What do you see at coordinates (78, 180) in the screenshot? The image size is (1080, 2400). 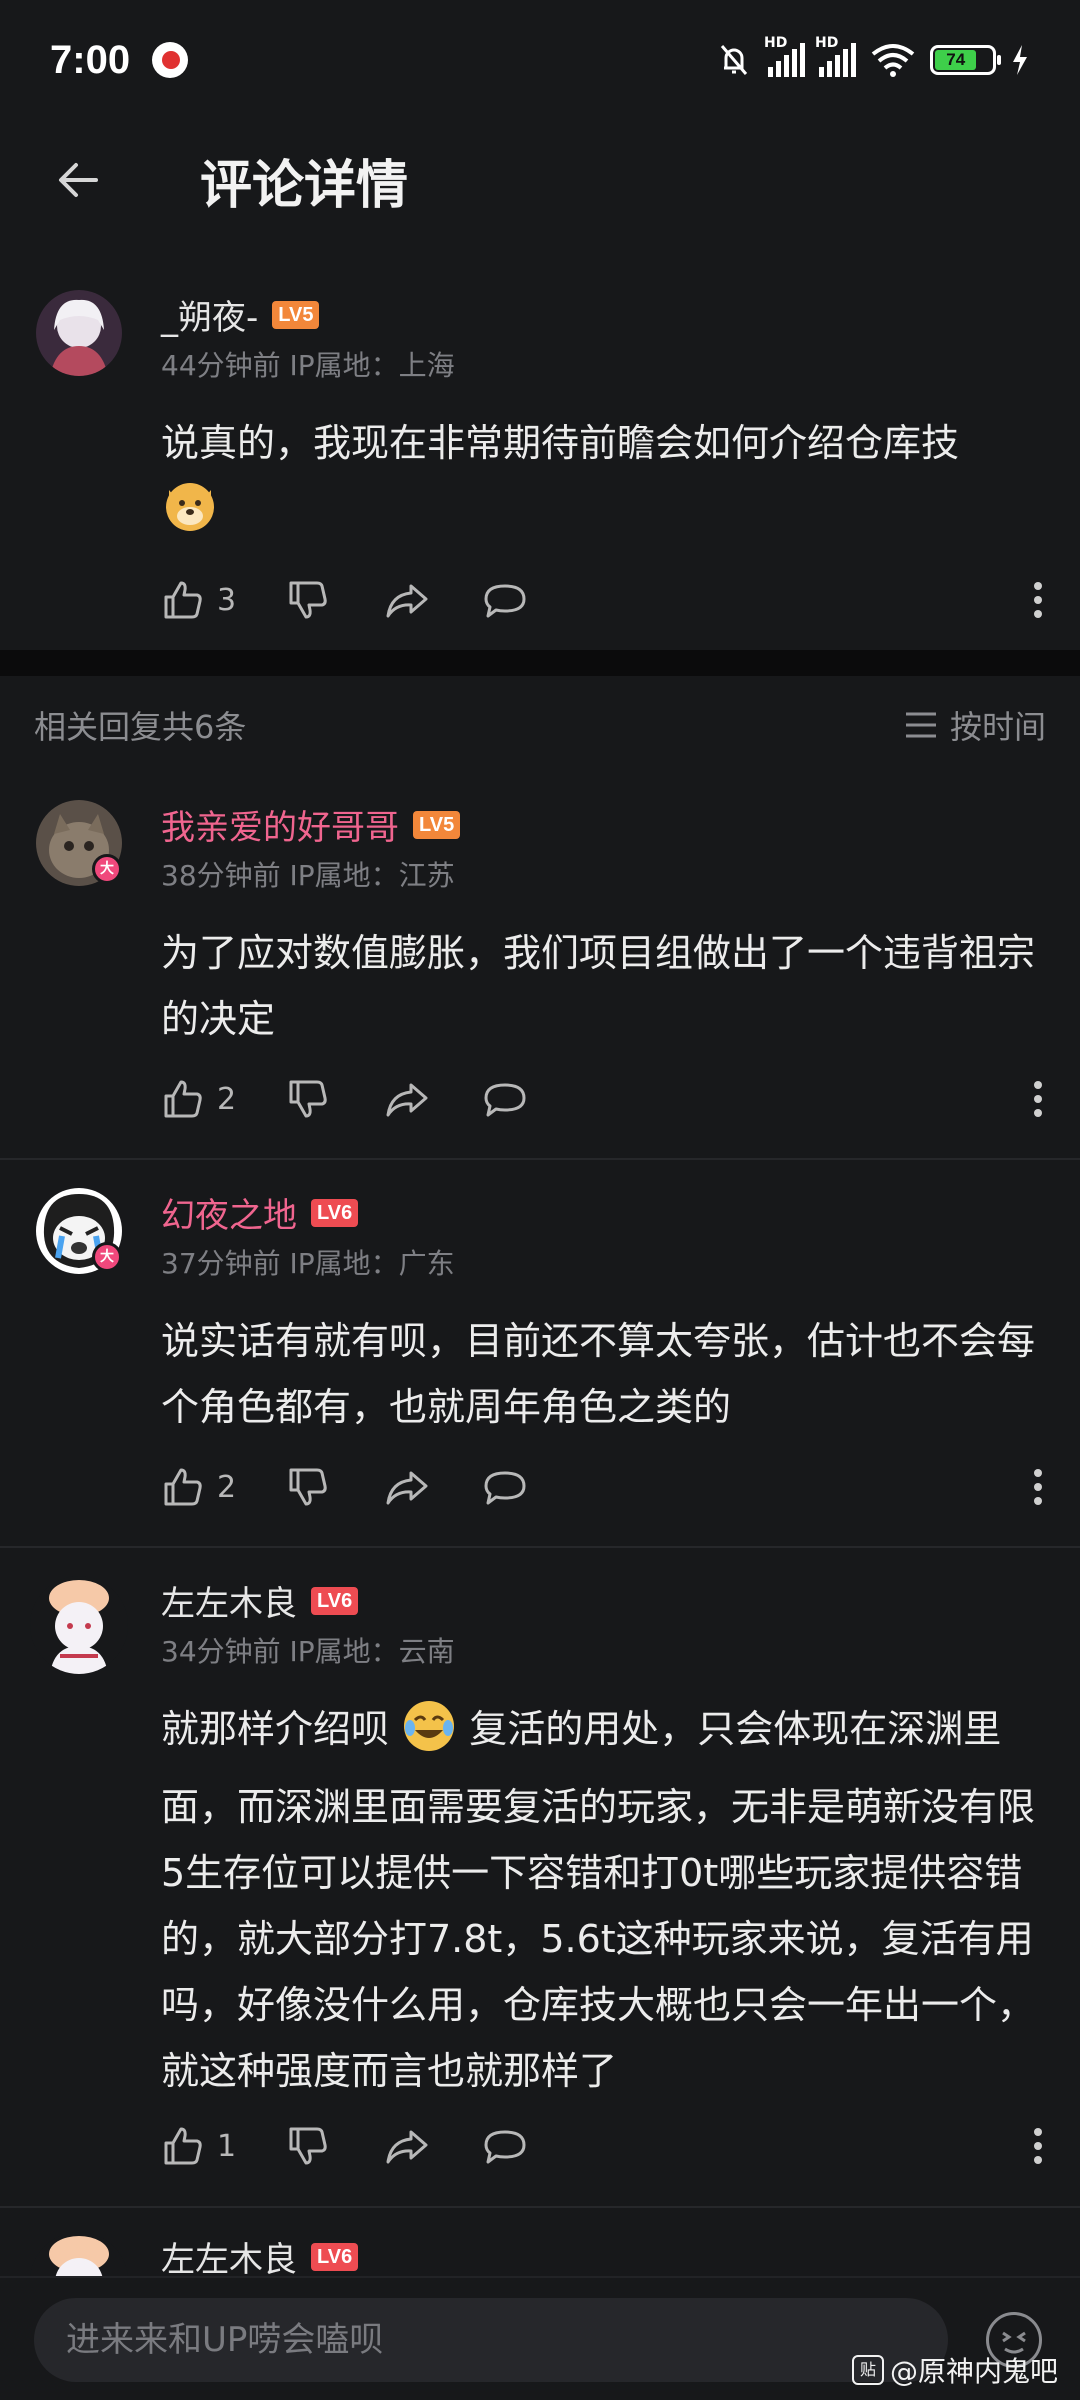 I see `back-arrow-icon` at bounding box center [78, 180].